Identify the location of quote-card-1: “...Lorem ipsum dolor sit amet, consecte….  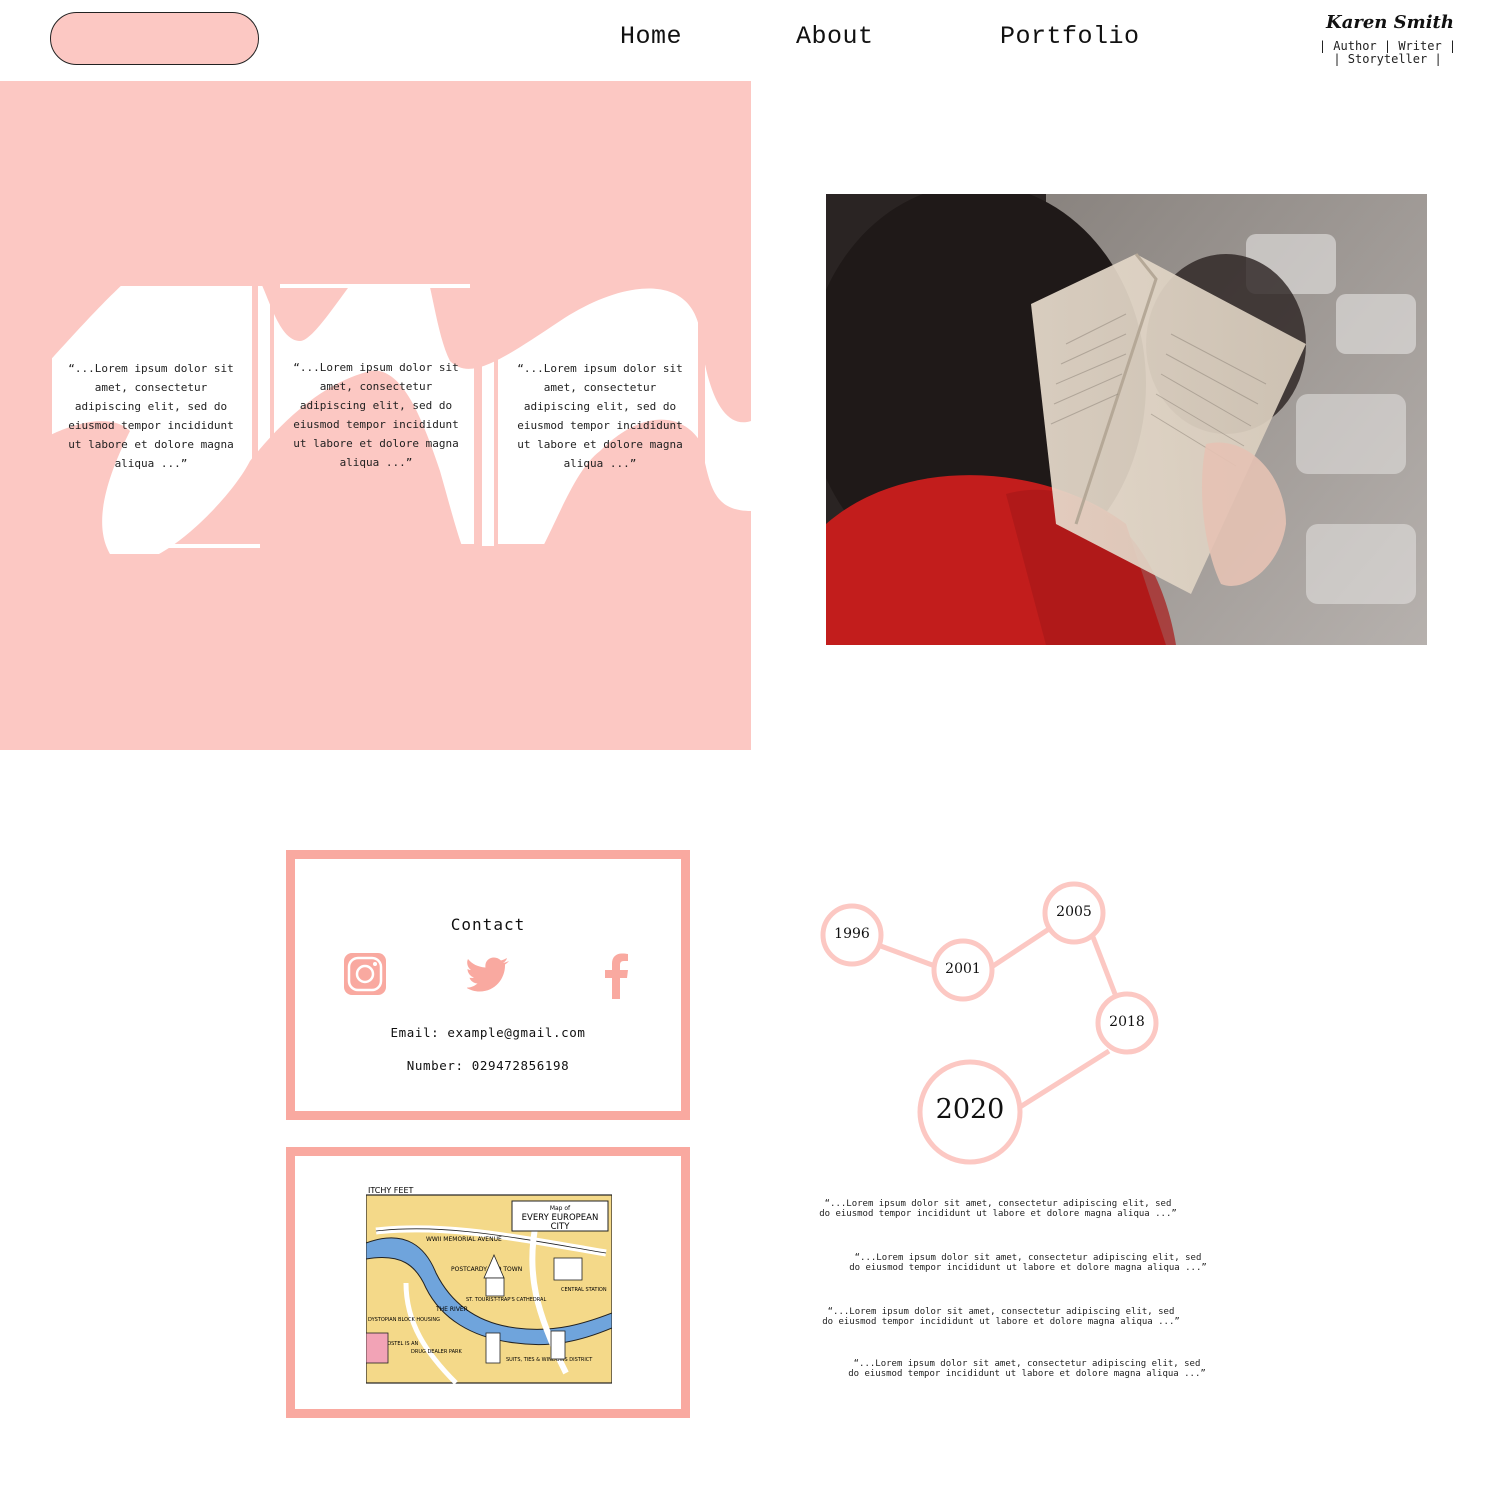
(151, 416).